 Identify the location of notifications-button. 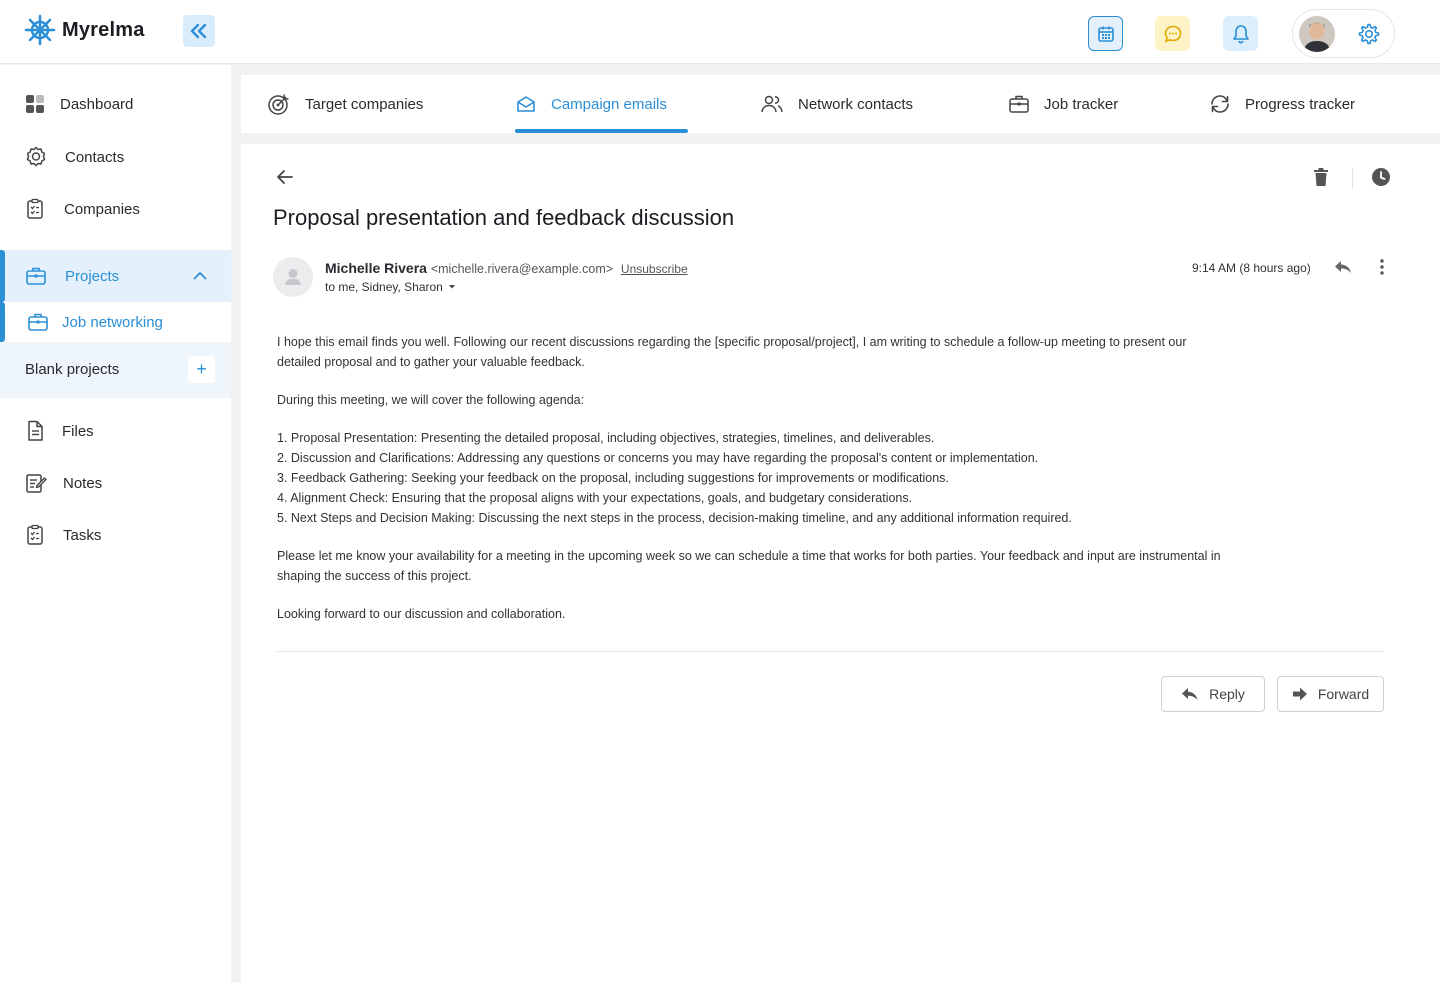
(1240, 33).